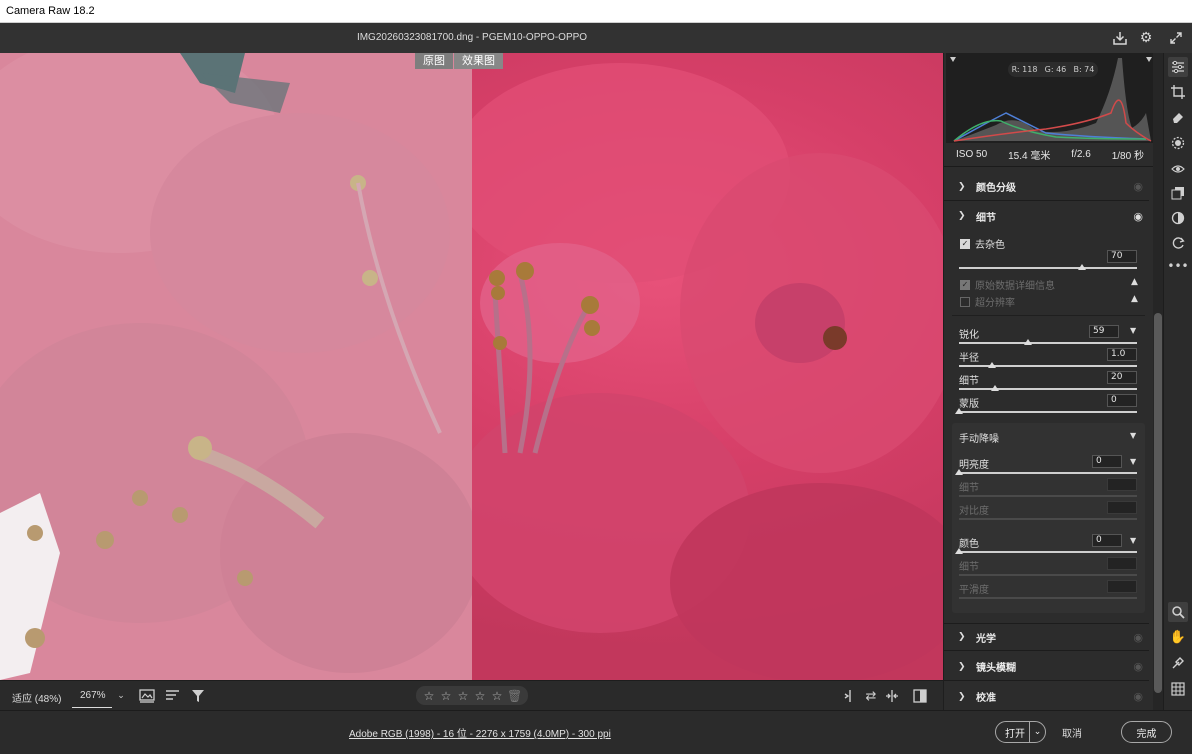 The height and width of the screenshot is (754, 1192). I want to click on luminance-value-field: 0, so click(1107, 461).